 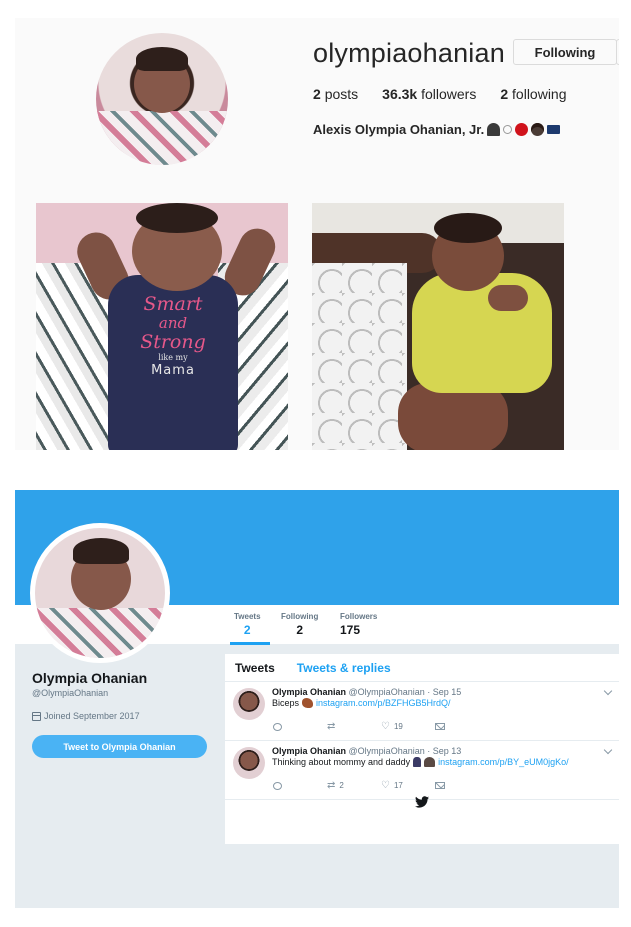 I want to click on nav-following-stat: Following 2, so click(x=299, y=624).